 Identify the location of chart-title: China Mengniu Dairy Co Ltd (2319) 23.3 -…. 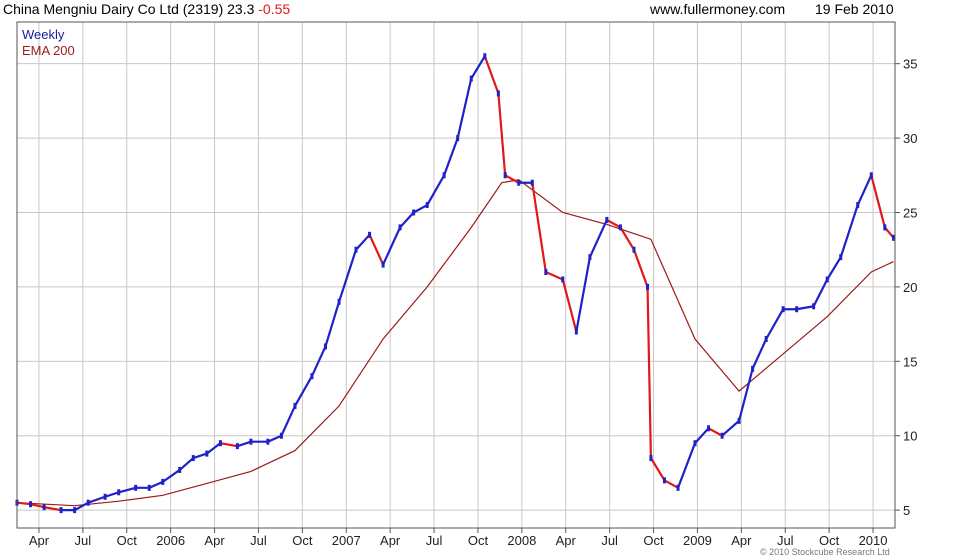
(146, 9).